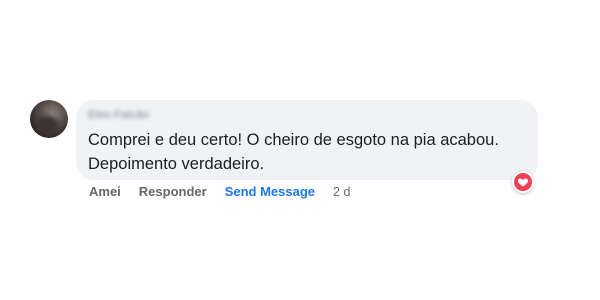 The image size is (600, 300). I want to click on send-message-button: Send Message, so click(270, 192).